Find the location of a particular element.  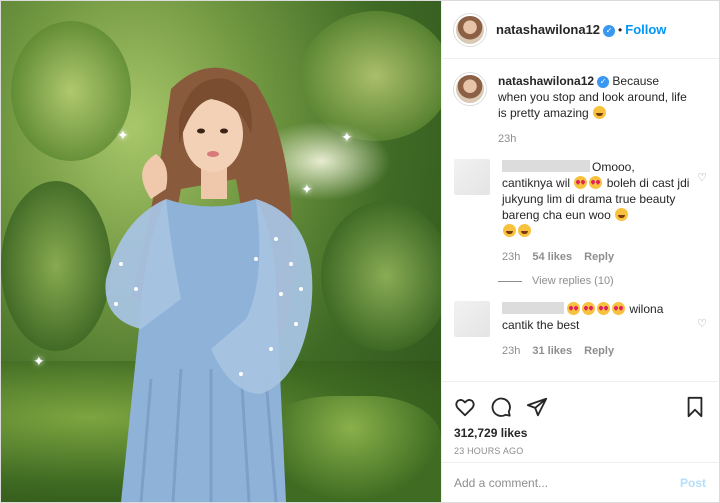

smiling-emoji-icon is located at coordinates (600, 112).